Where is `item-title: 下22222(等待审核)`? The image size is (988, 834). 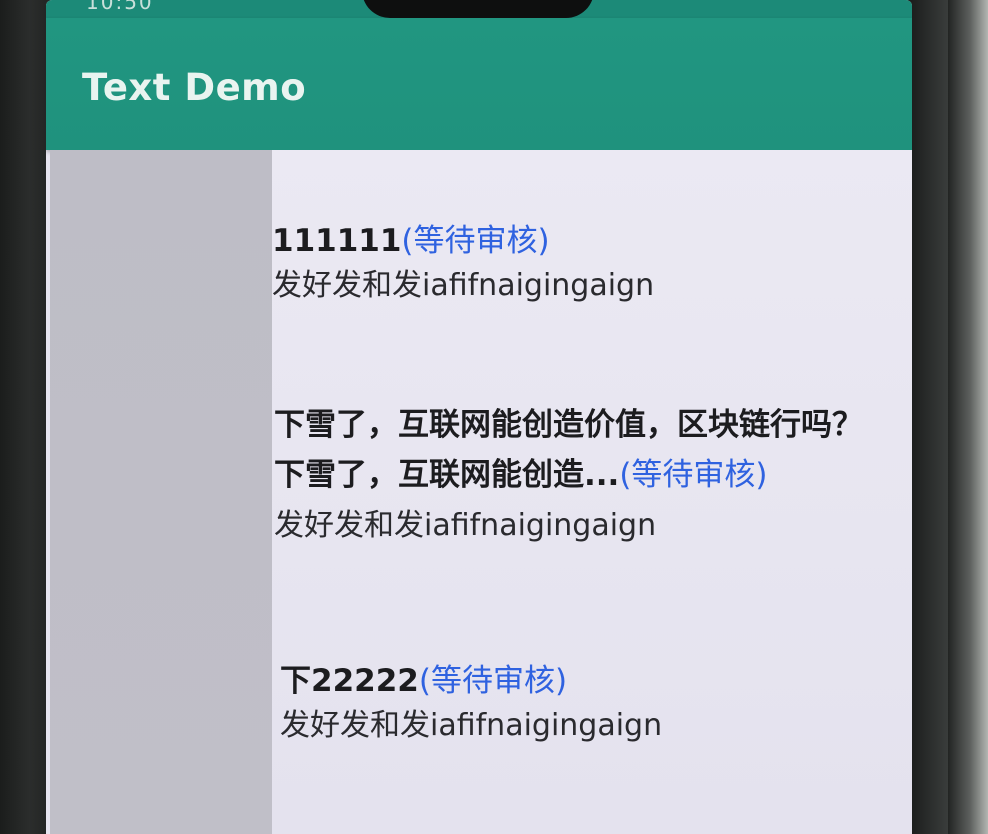
item-title: 下22222(等待审核) is located at coordinates (590, 681).